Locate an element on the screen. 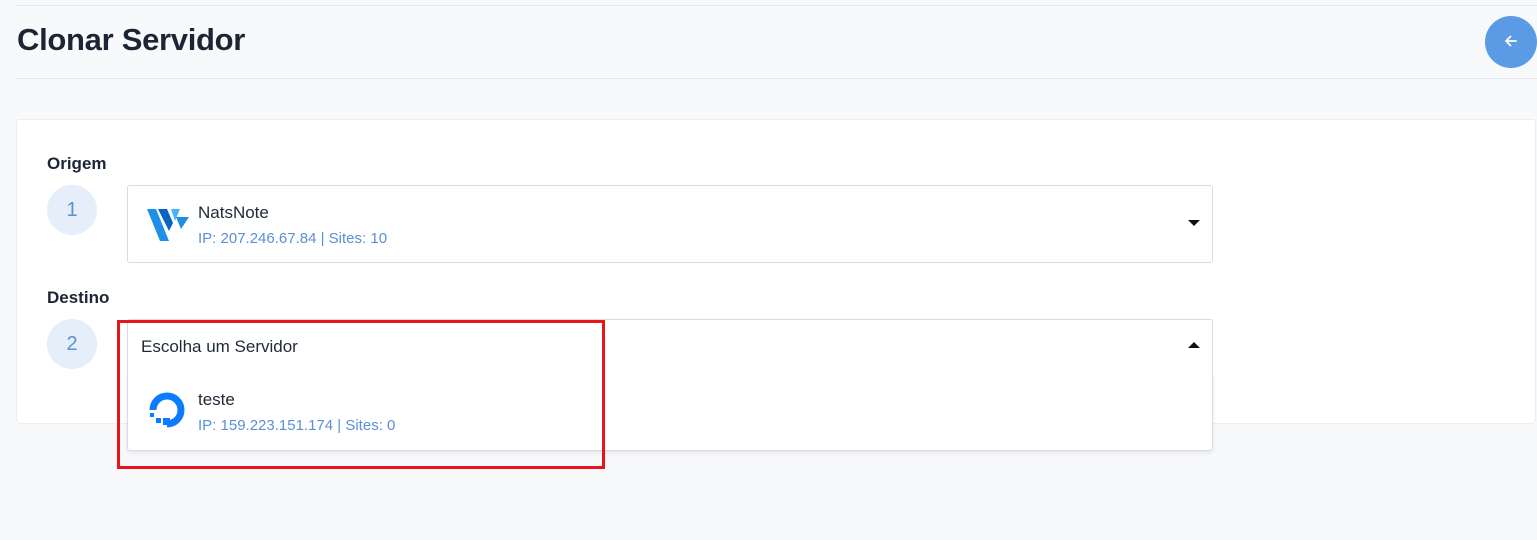 This screenshot has height=540, width=1537. chevron-up-icon is located at coordinates (1194, 345).